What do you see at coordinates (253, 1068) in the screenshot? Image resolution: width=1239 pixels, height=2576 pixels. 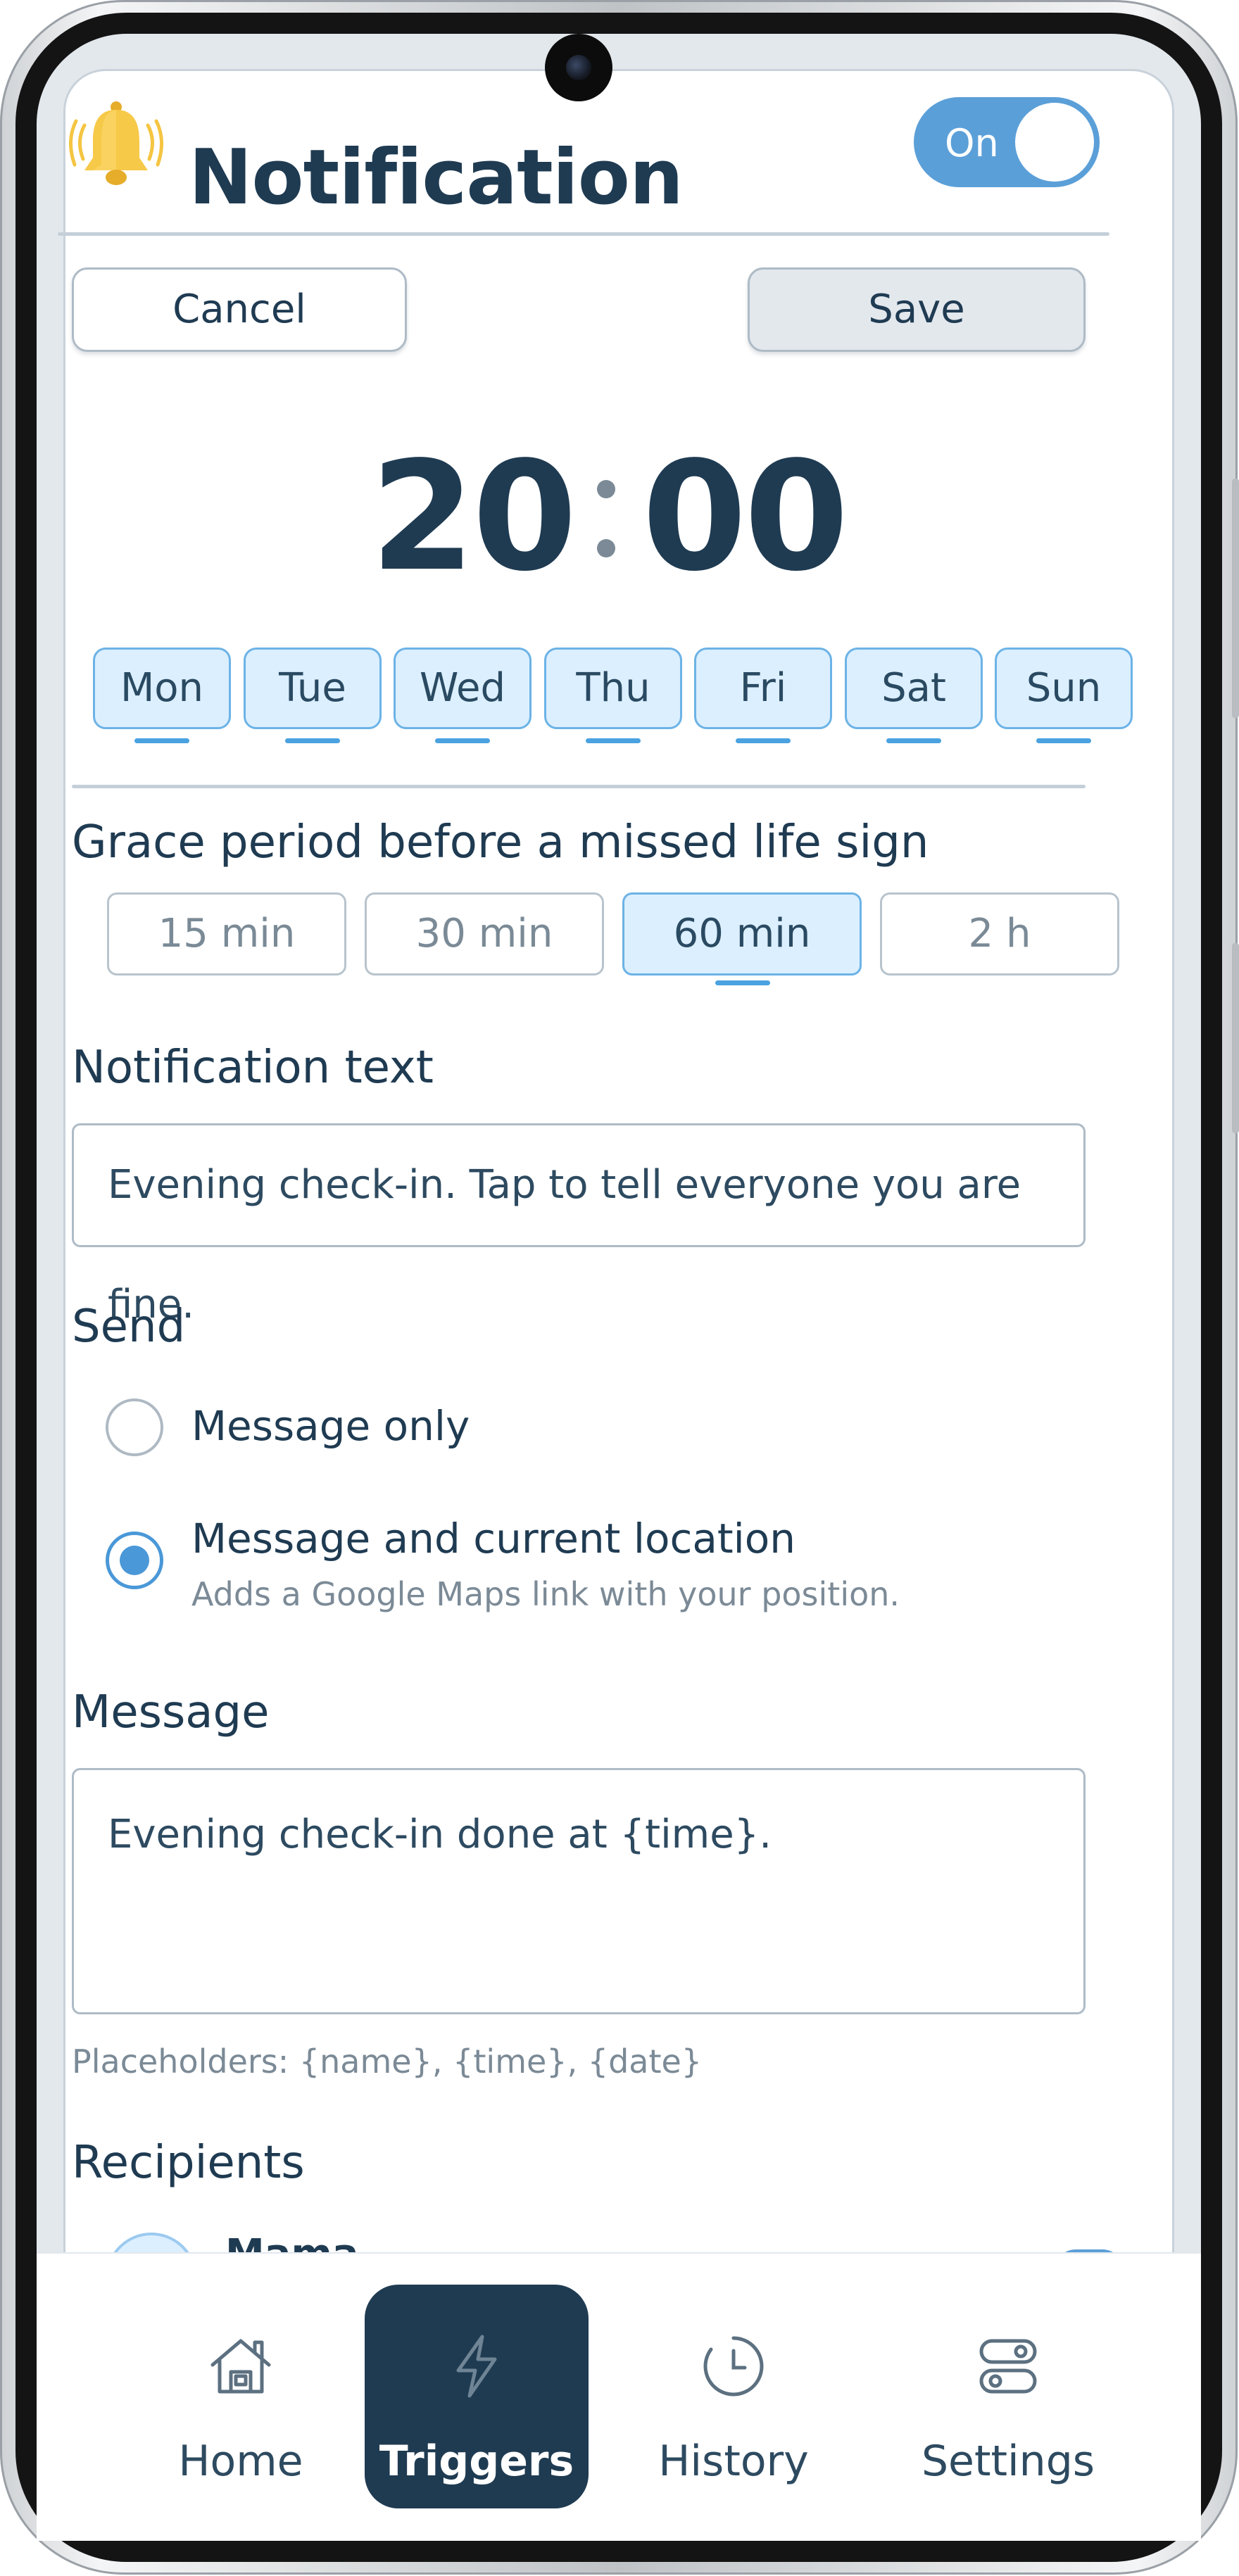 I see `notification-text-label: Notification text` at bounding box center [253, 1068].